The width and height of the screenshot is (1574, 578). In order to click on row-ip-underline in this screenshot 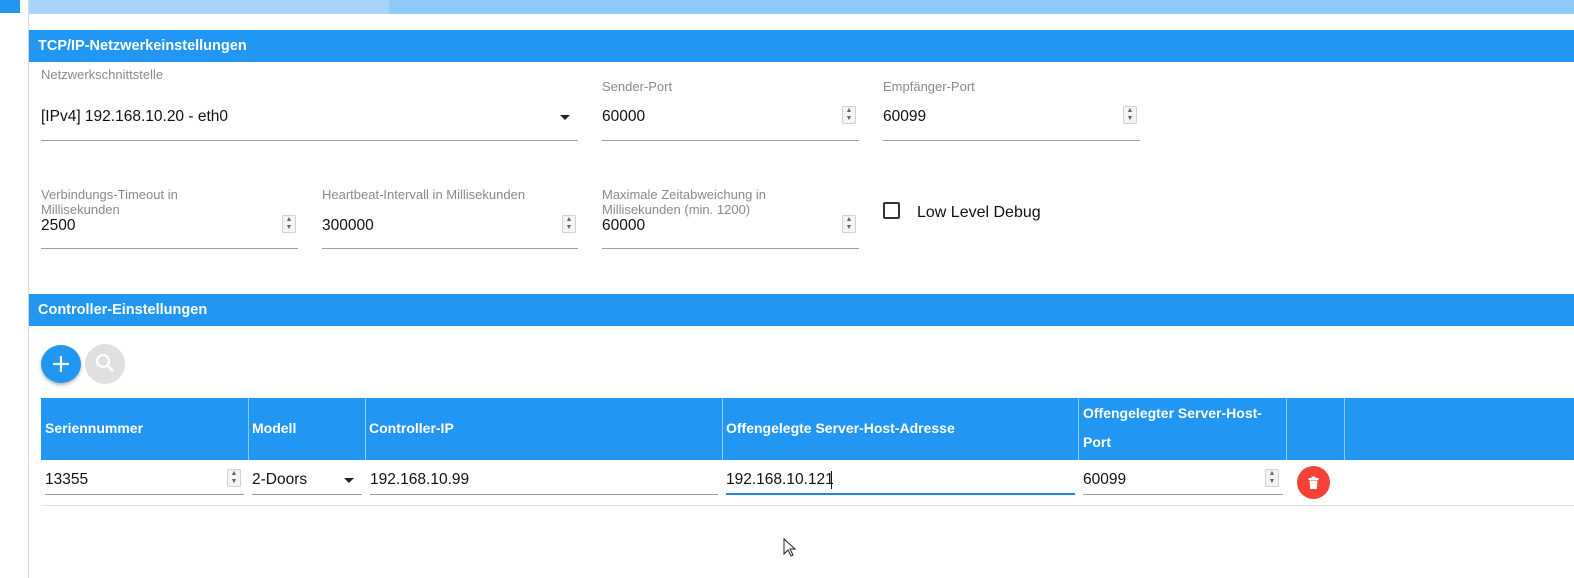, I will do `click(544, 494)`.